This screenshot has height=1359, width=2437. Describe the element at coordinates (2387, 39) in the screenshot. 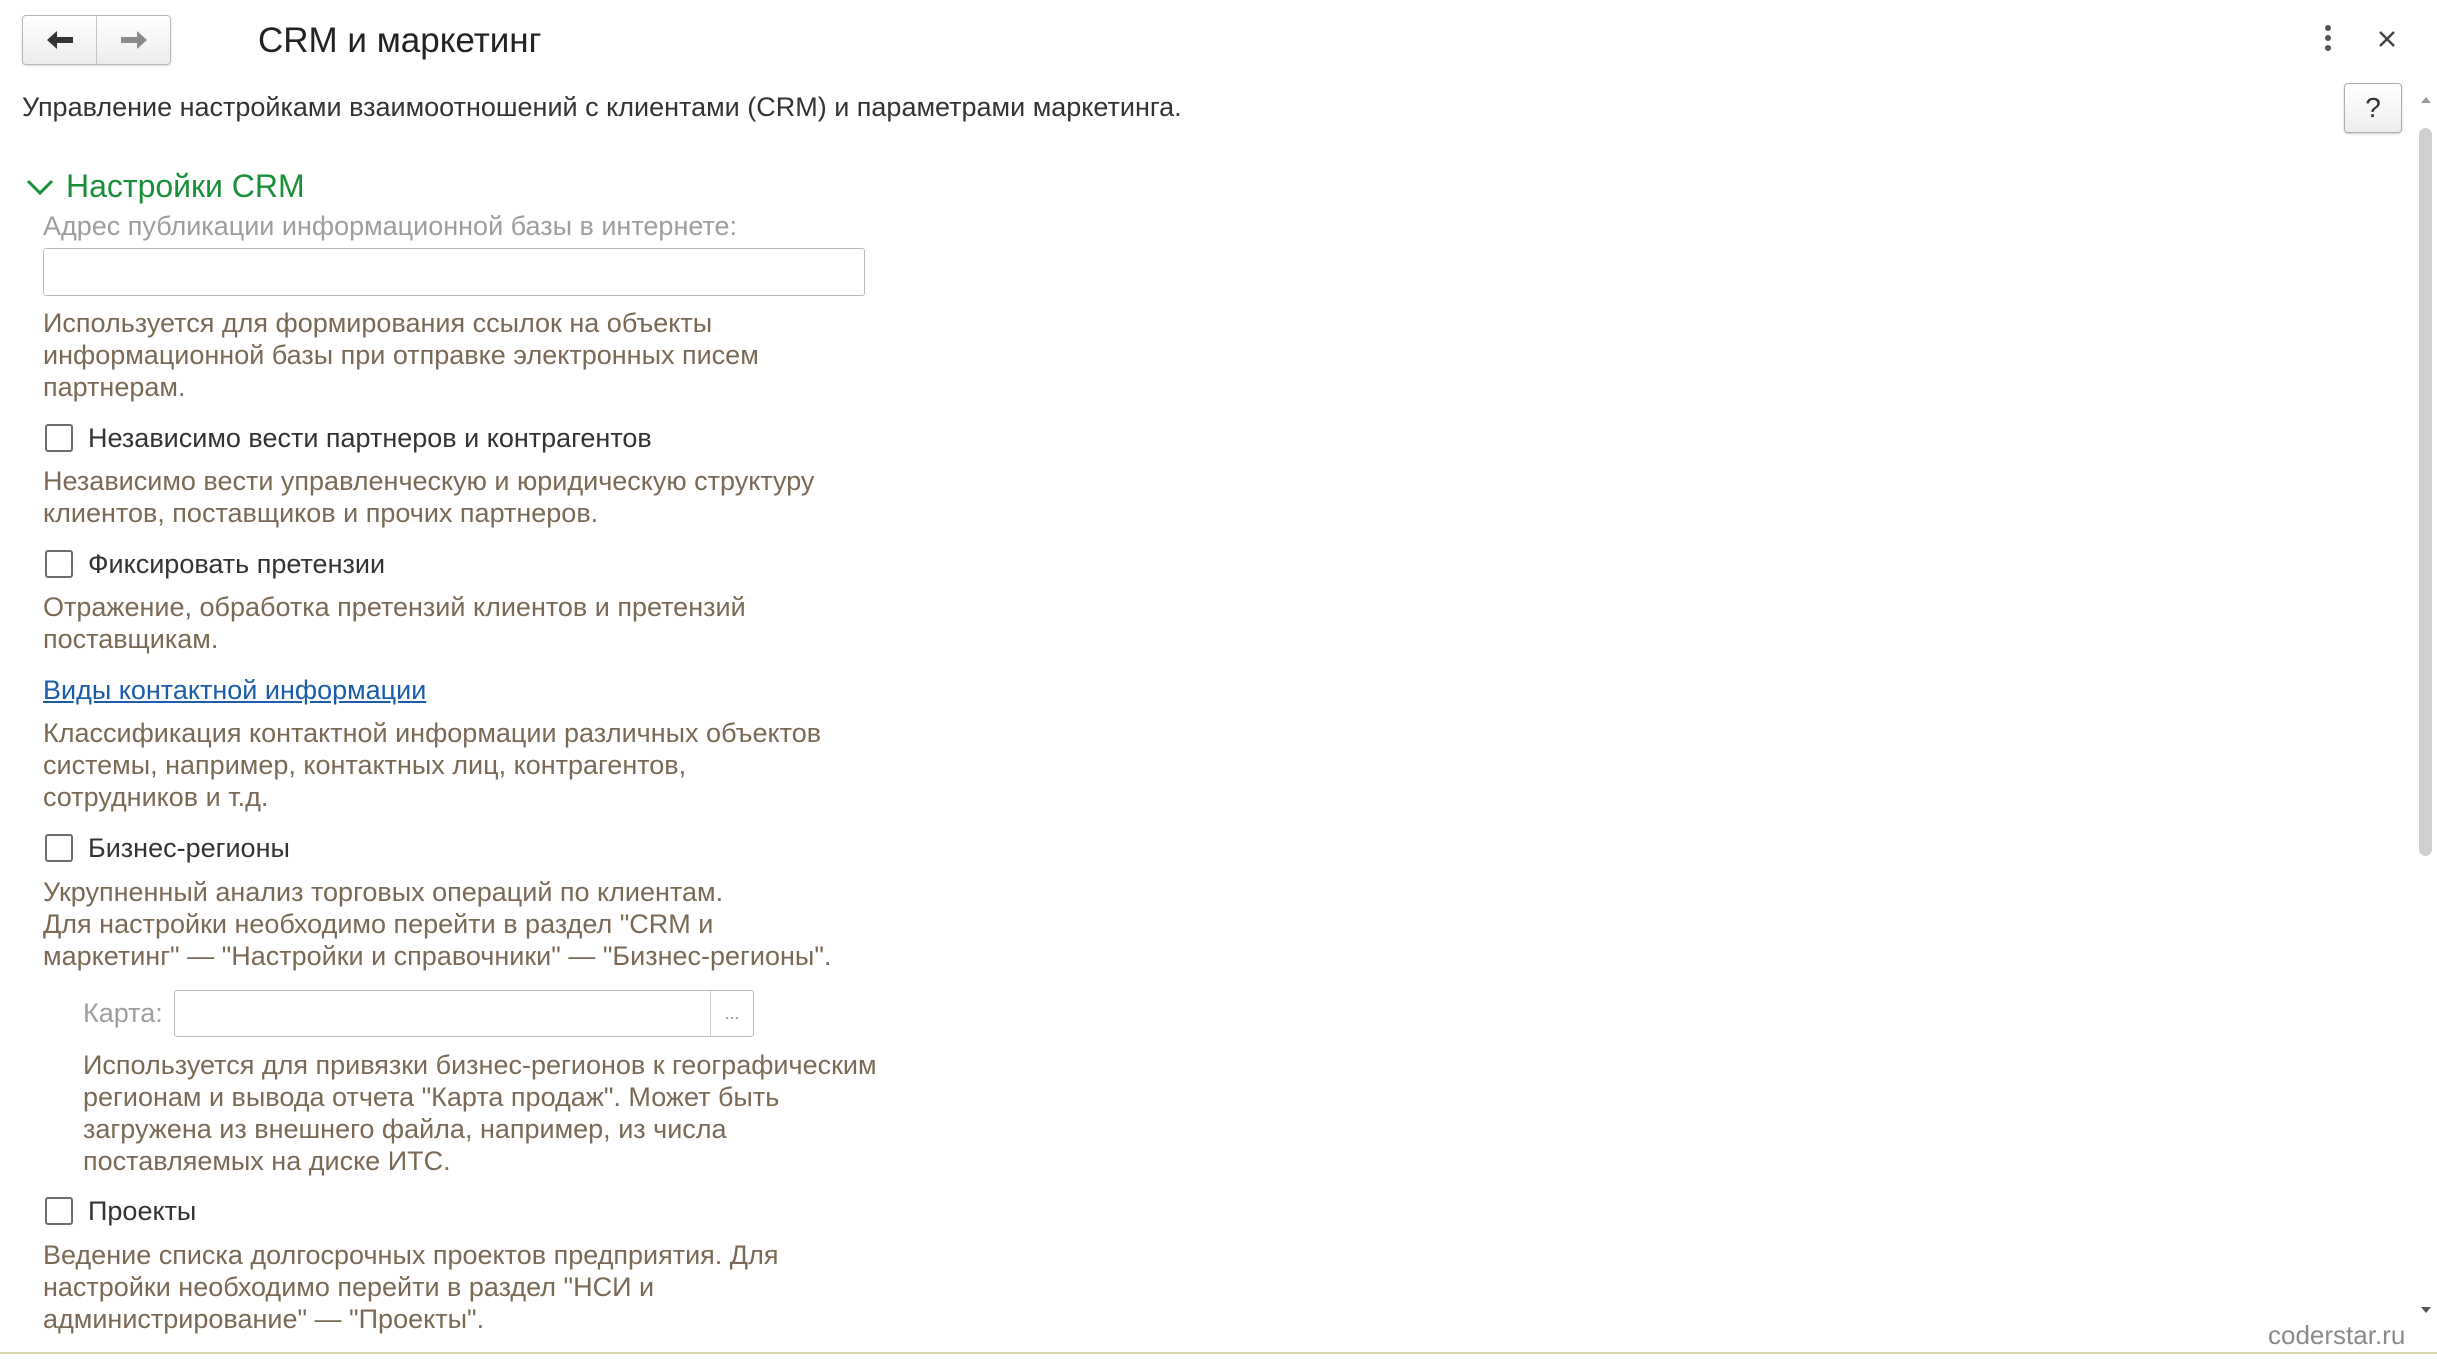

I see `close-icon` at that location.